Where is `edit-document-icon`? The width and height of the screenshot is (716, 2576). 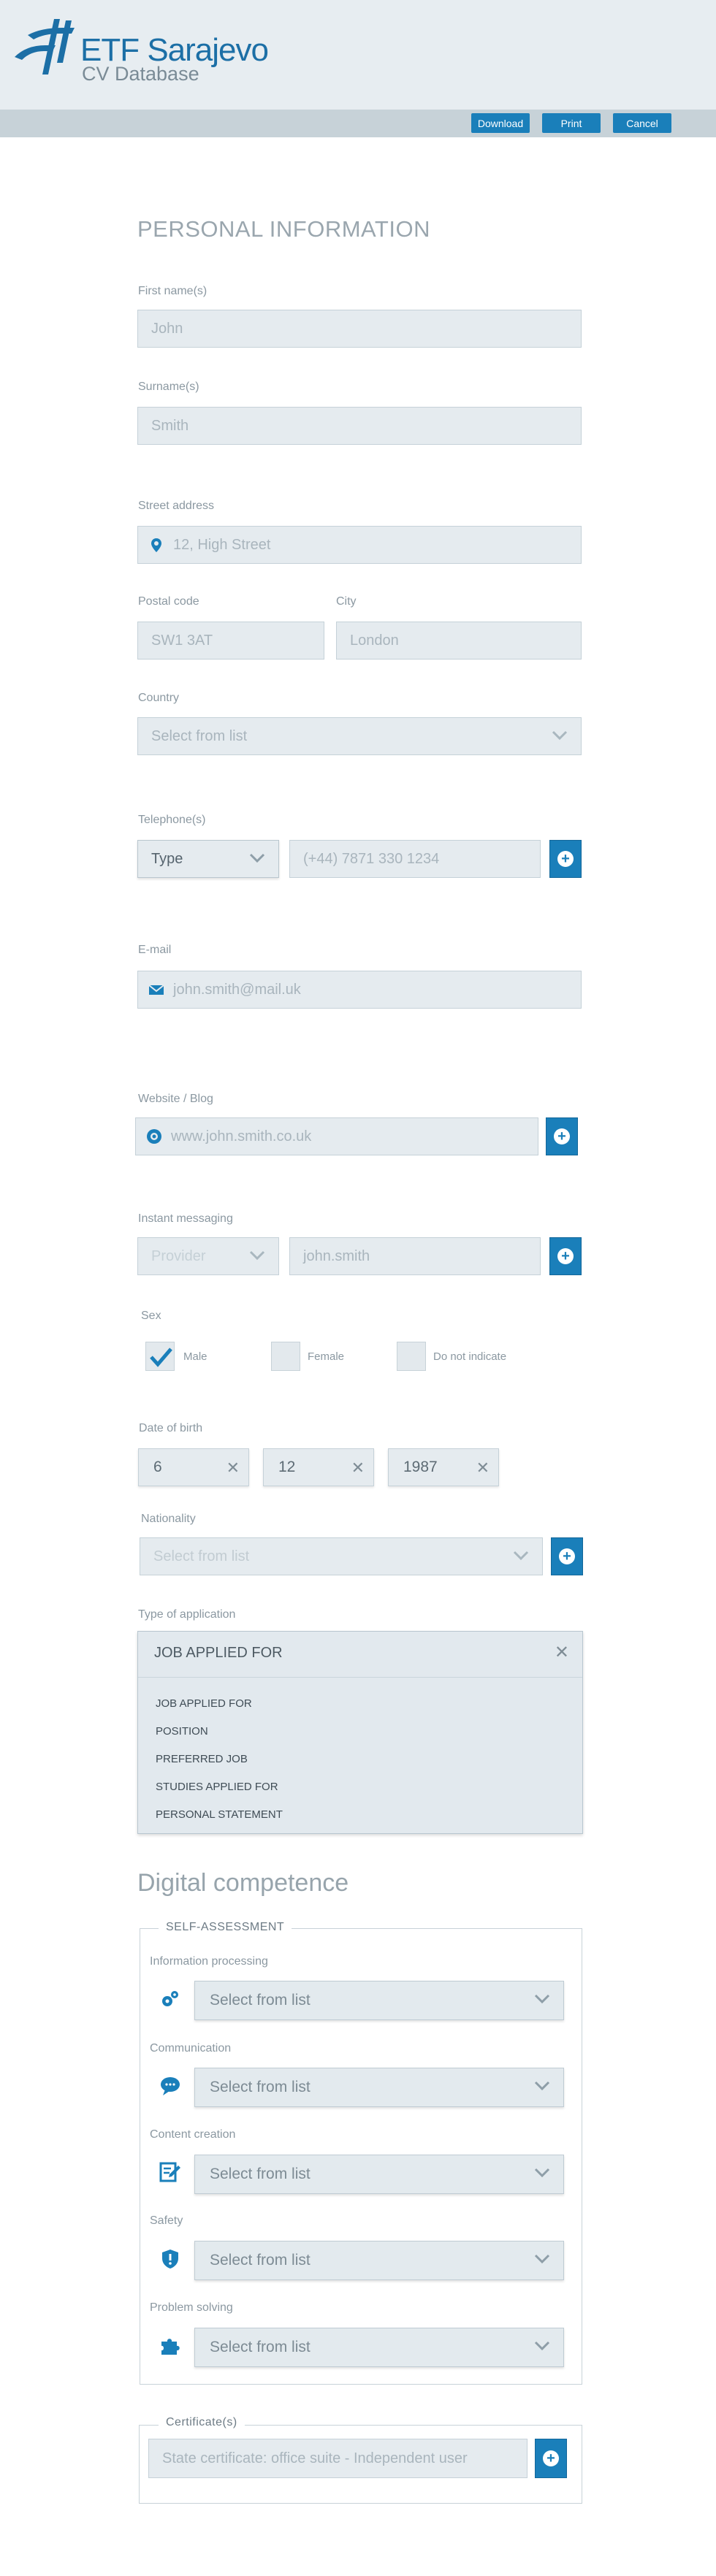 edit-document-icon is located at coordinates (169, 2172).